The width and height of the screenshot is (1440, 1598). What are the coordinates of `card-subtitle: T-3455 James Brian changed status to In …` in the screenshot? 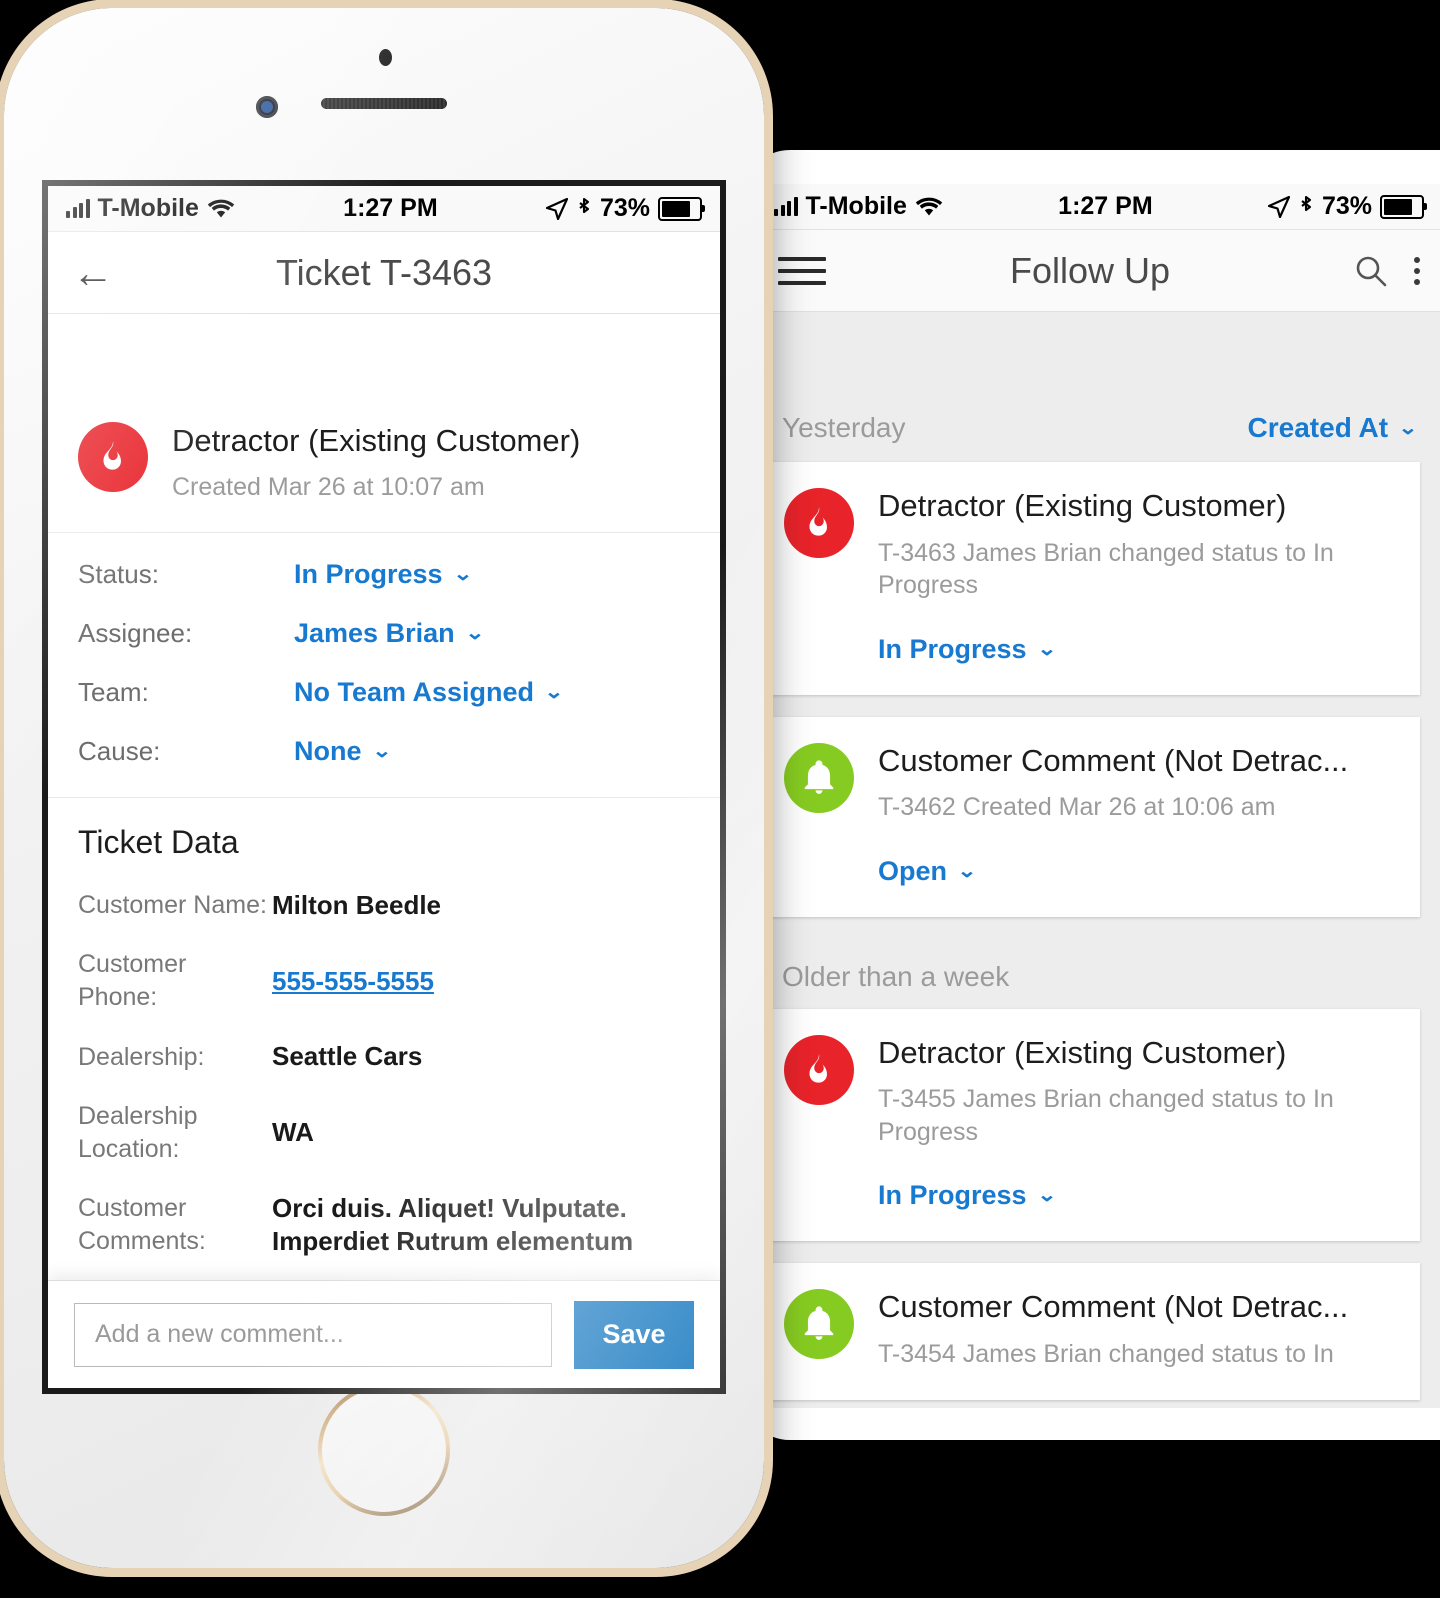 It's located at (1106, 1115).